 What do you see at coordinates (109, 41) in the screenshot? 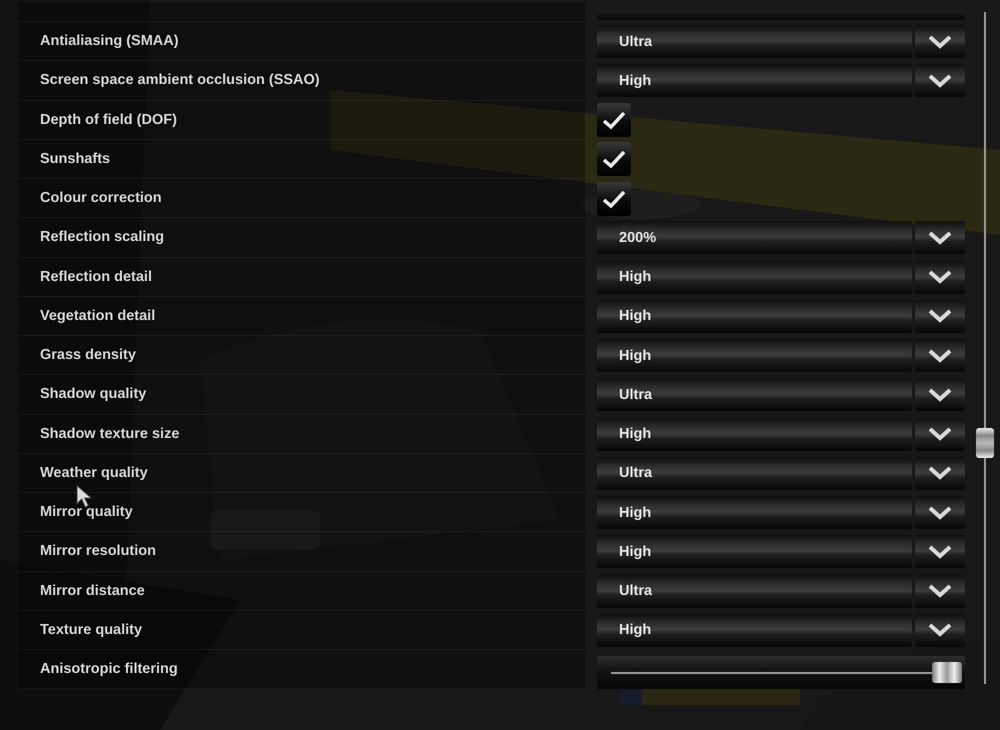
I see `setting-label: Antialiasing (SMAA)` at bounding box center [109, 41].